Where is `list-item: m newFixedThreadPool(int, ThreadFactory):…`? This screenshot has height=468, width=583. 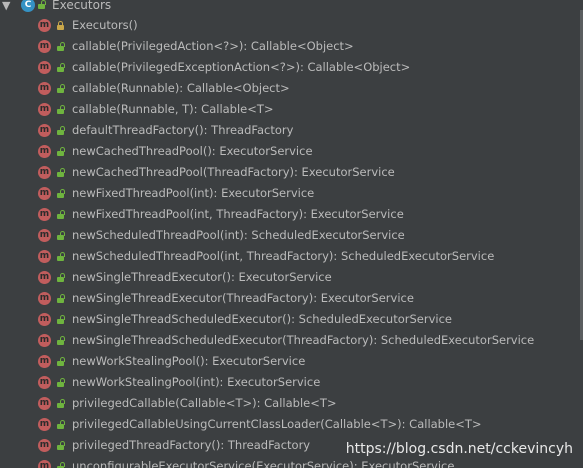
list-item: m newFixedThreadPool(int, ThreadFactory):… is located at coordinates (291, 215).